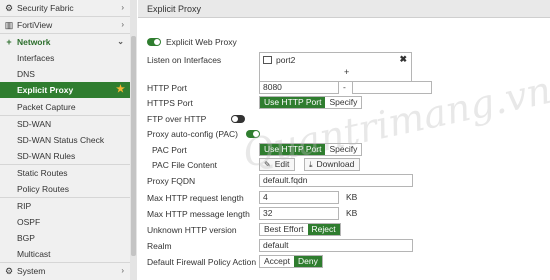  I want to click on http-port-end-input, so click(392, 87).